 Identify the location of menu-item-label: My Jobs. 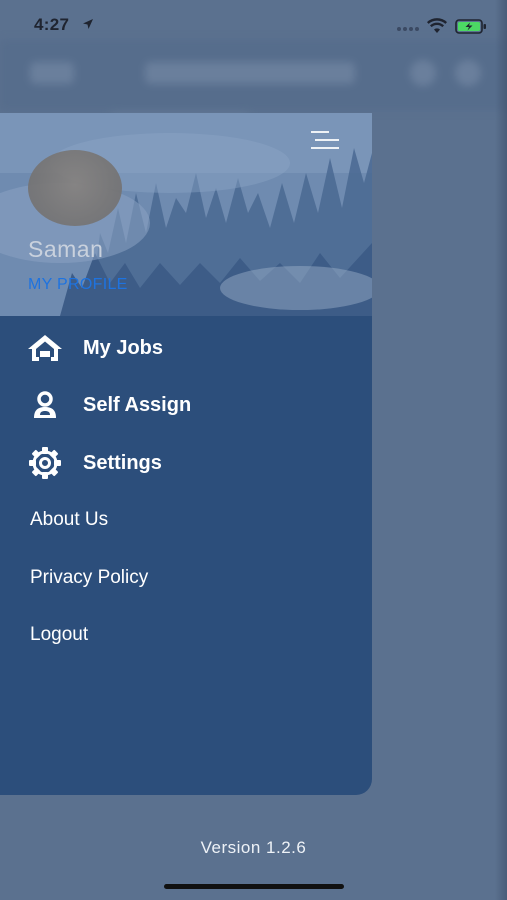
(123, 347).